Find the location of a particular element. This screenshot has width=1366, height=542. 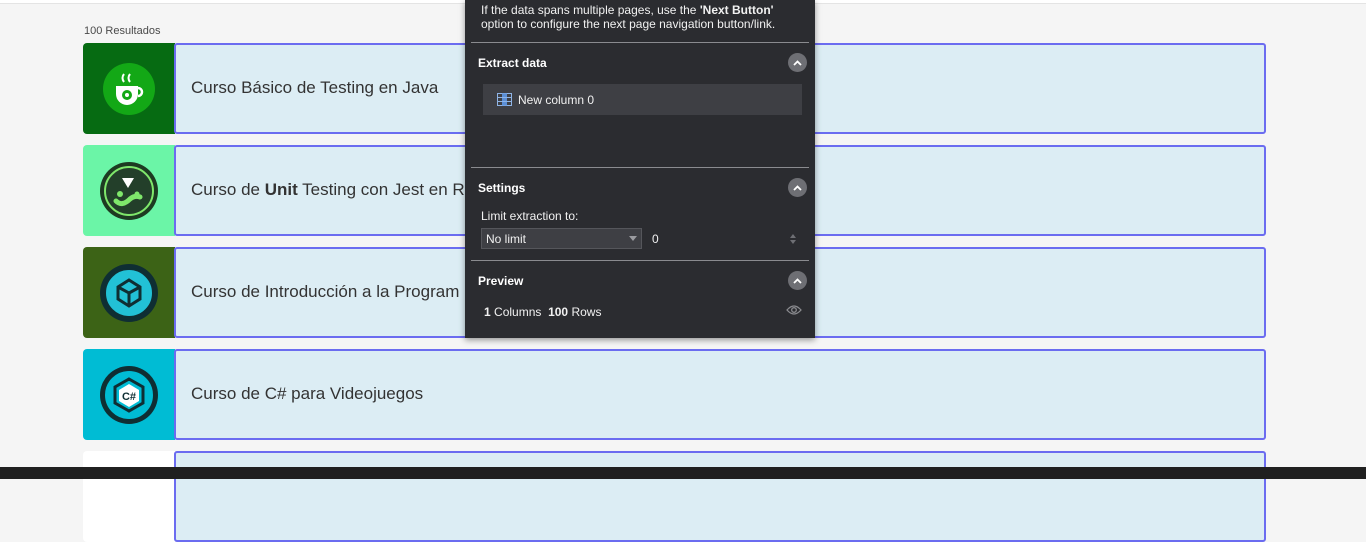

java-coffee-icon is located at coordinates (129, 88).